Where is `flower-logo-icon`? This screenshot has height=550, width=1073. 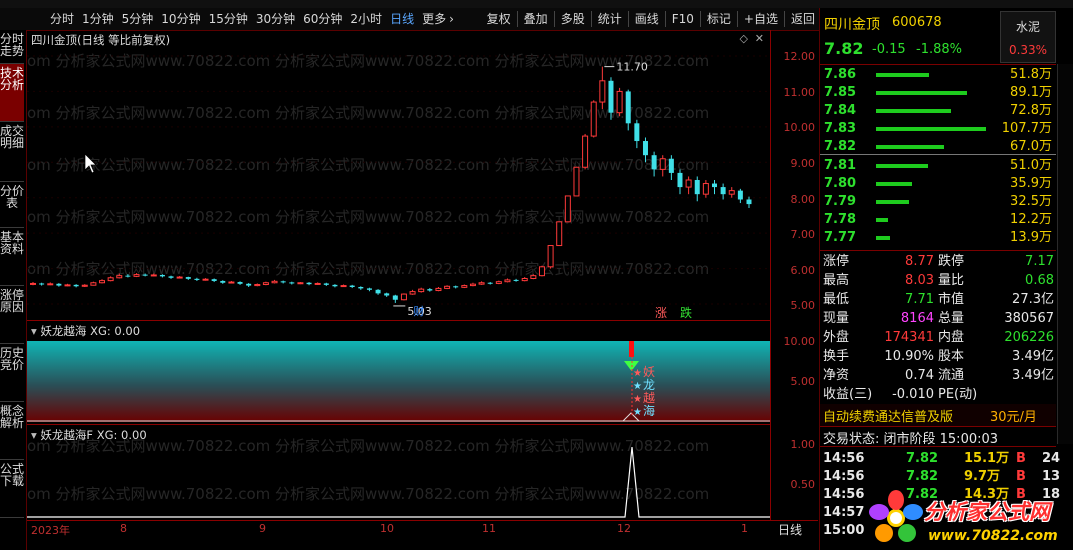
flower-logo-icon is located at coordinates (896, 516).